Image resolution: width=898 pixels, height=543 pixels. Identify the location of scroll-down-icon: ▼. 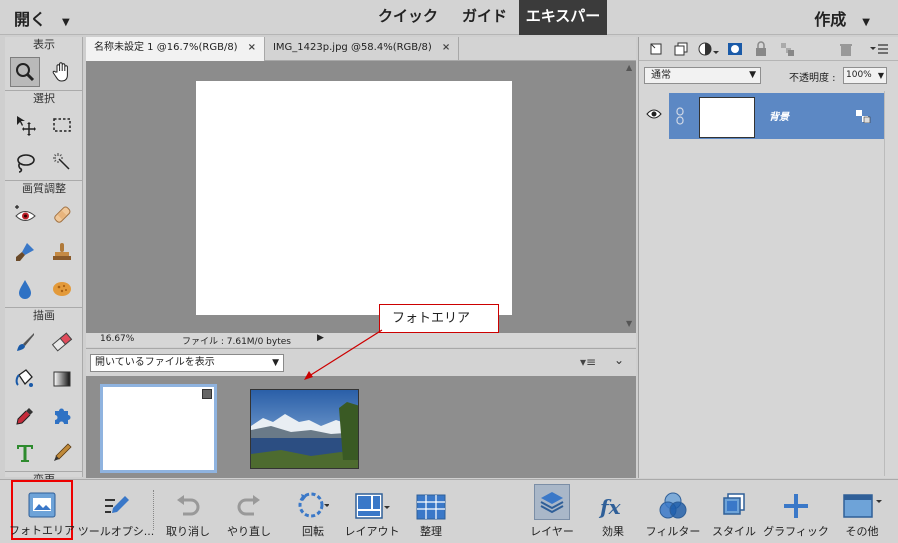
(629, 323).